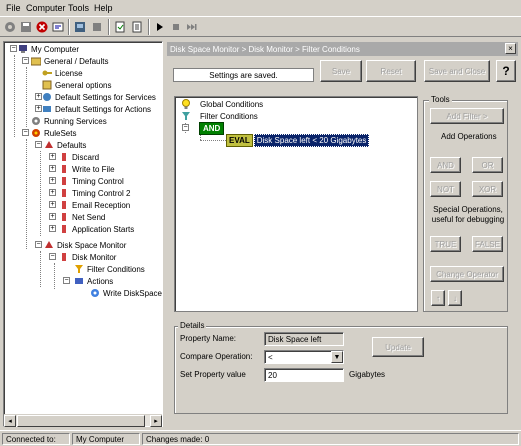  I want to click on tree-label: Write DiskSpace, so click(132, 293).